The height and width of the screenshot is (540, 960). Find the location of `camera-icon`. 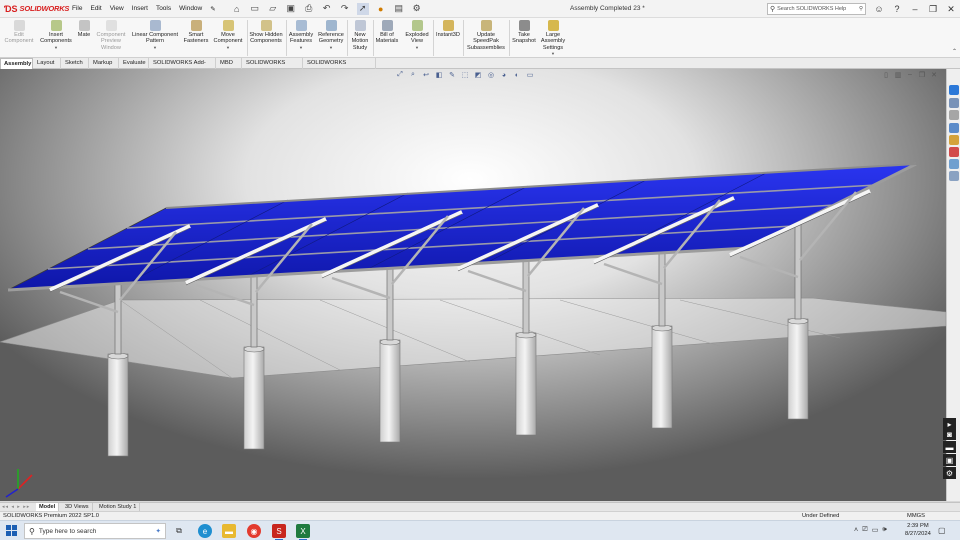

camera-icon is located at coordinates (524, 25).